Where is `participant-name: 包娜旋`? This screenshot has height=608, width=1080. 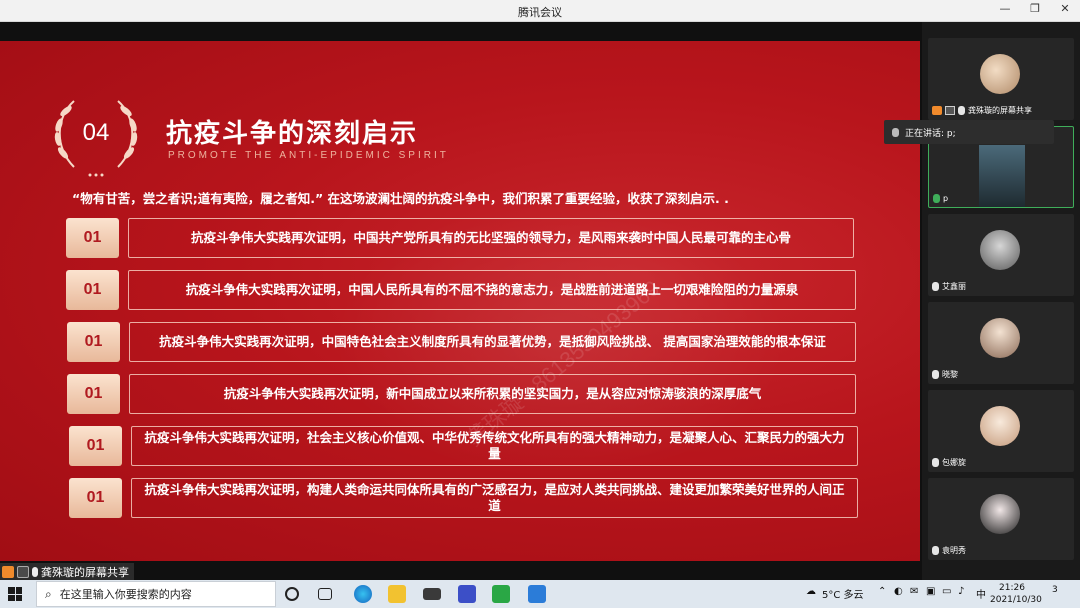
participant-name: 包娜旋 is located at coordinates (954, 462).